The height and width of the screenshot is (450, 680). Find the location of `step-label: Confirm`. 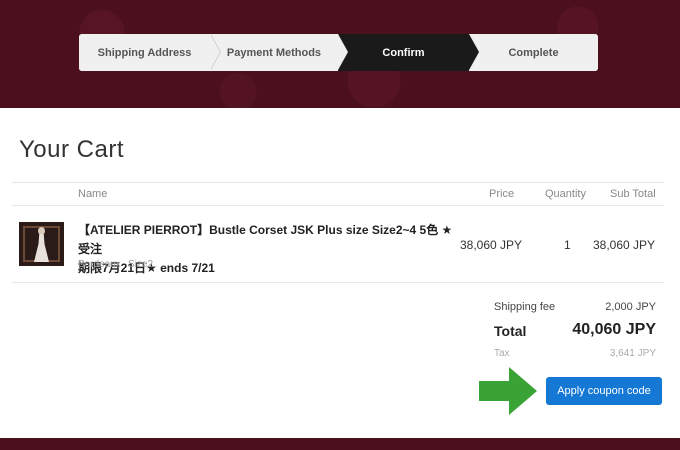

step-label: Confirm is located at coordinates (403, 52).